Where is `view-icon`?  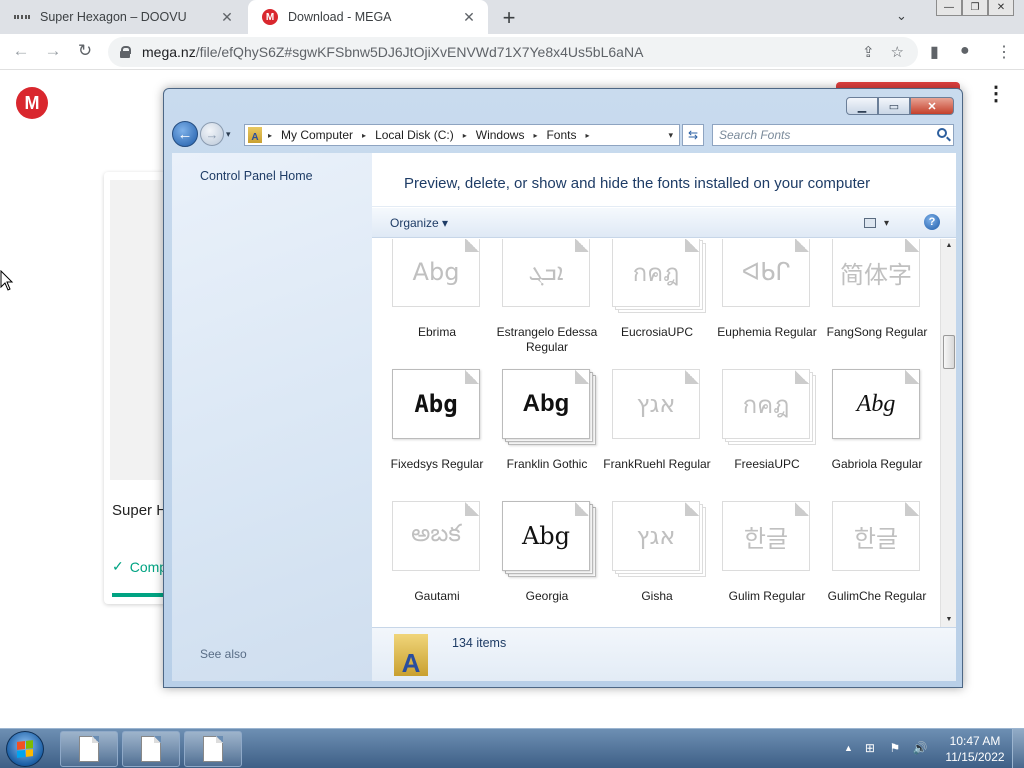
view-icon is located at coordinates (870, 223).